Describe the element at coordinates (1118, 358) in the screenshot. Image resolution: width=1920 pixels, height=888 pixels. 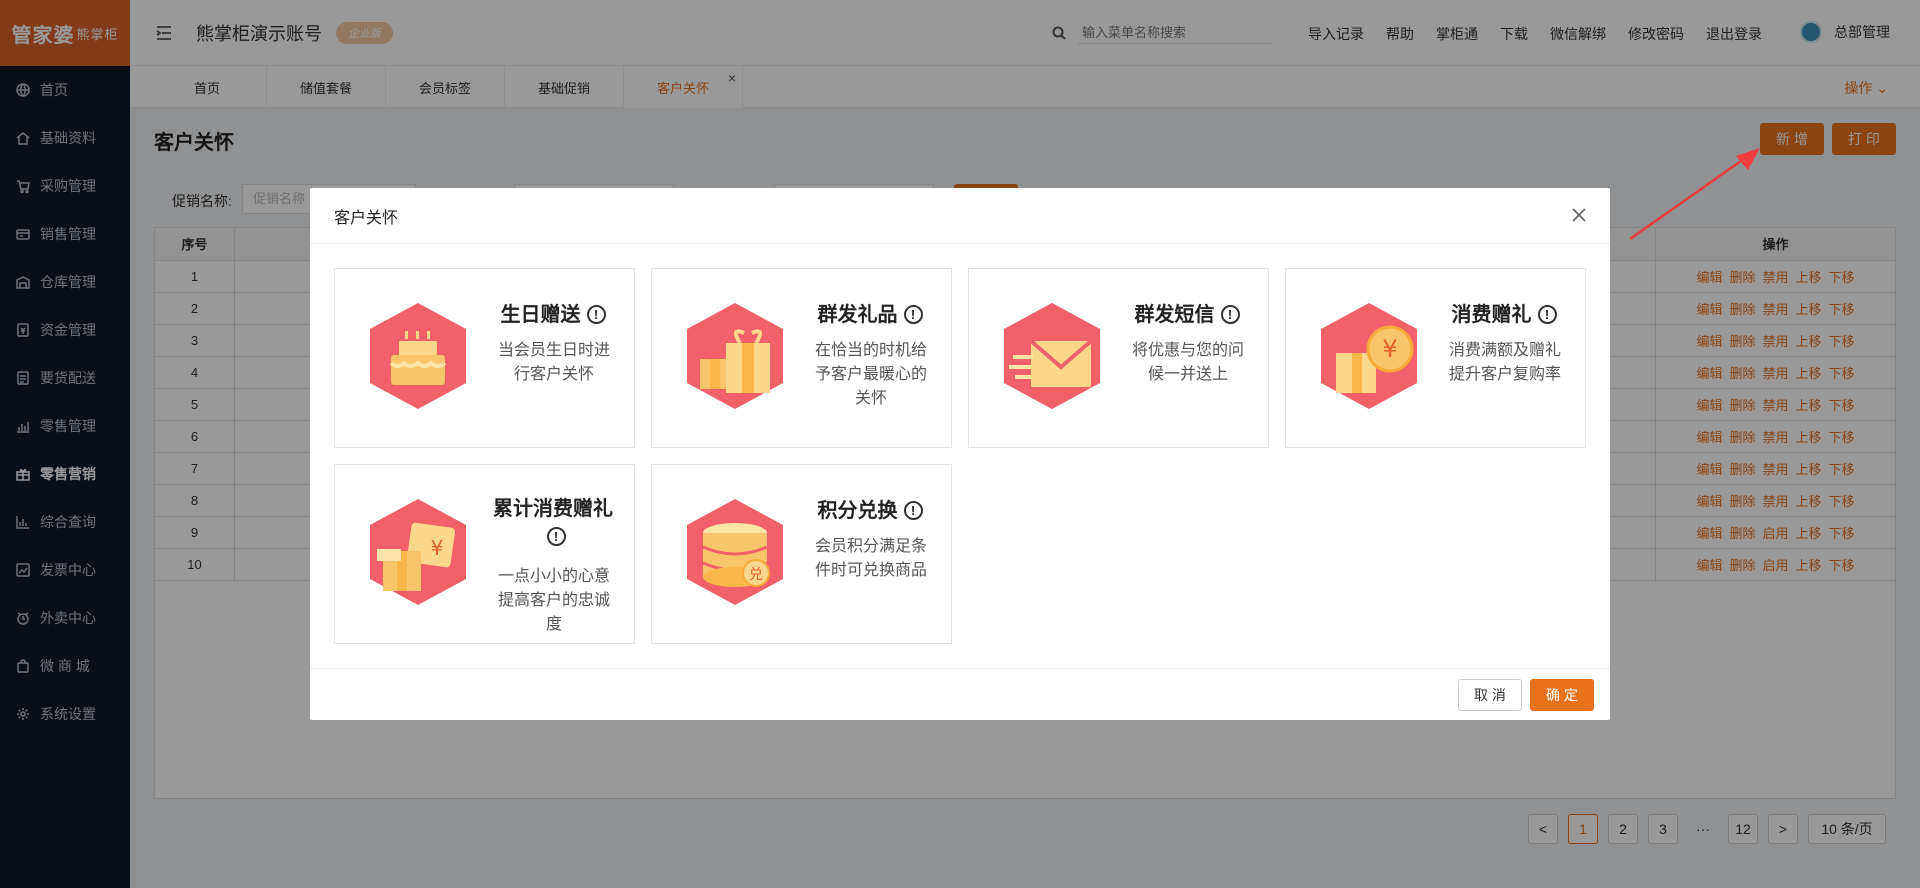
I see `care-card-3: 群发短信! 将优惠与您的问候一并送上` at that location.